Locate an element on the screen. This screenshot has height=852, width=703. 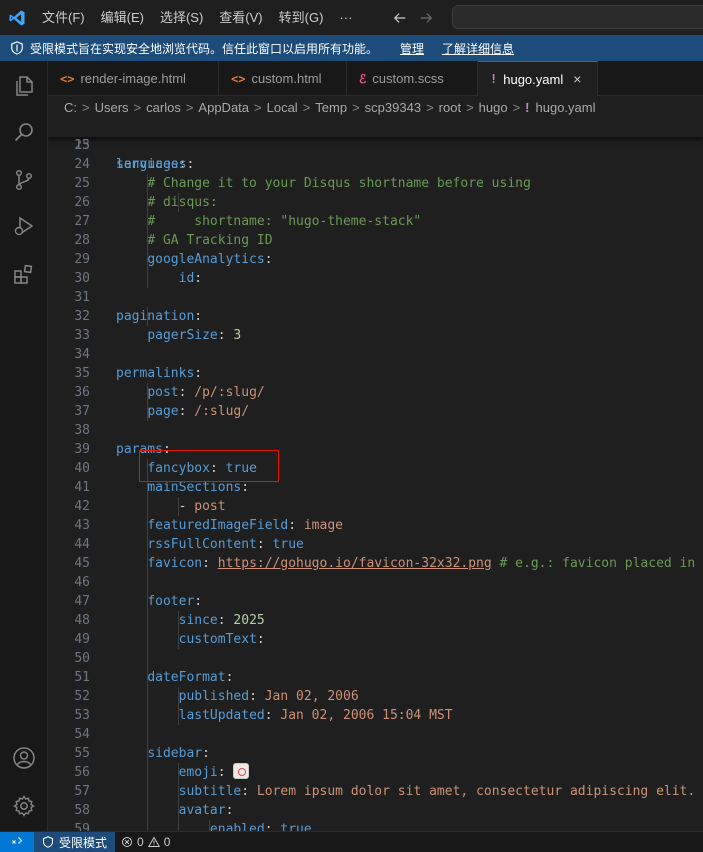
yaml-key: avatar is located at coordinates (202, 810).